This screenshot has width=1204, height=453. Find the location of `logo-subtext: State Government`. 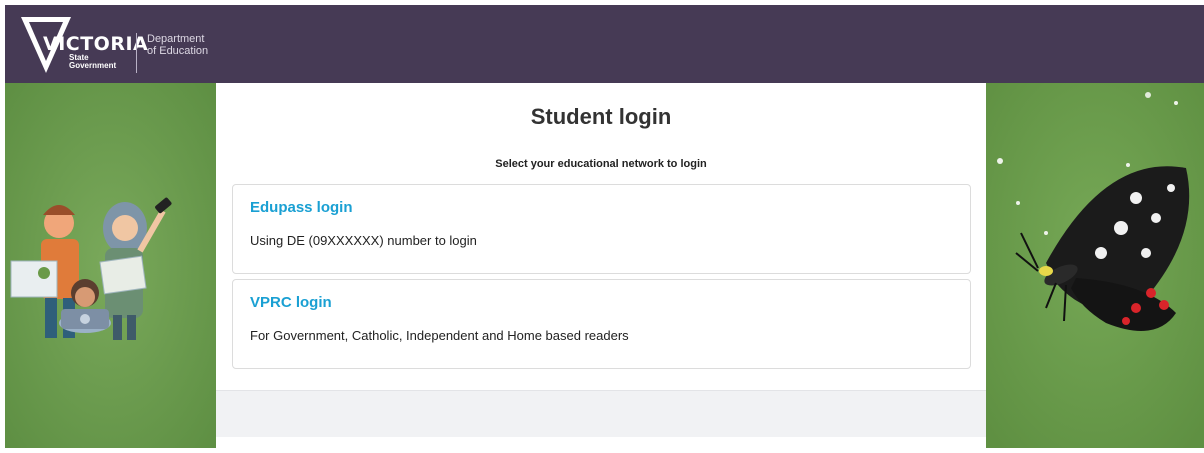

logo-subtext: State Government is located at coordinates (92, 62).